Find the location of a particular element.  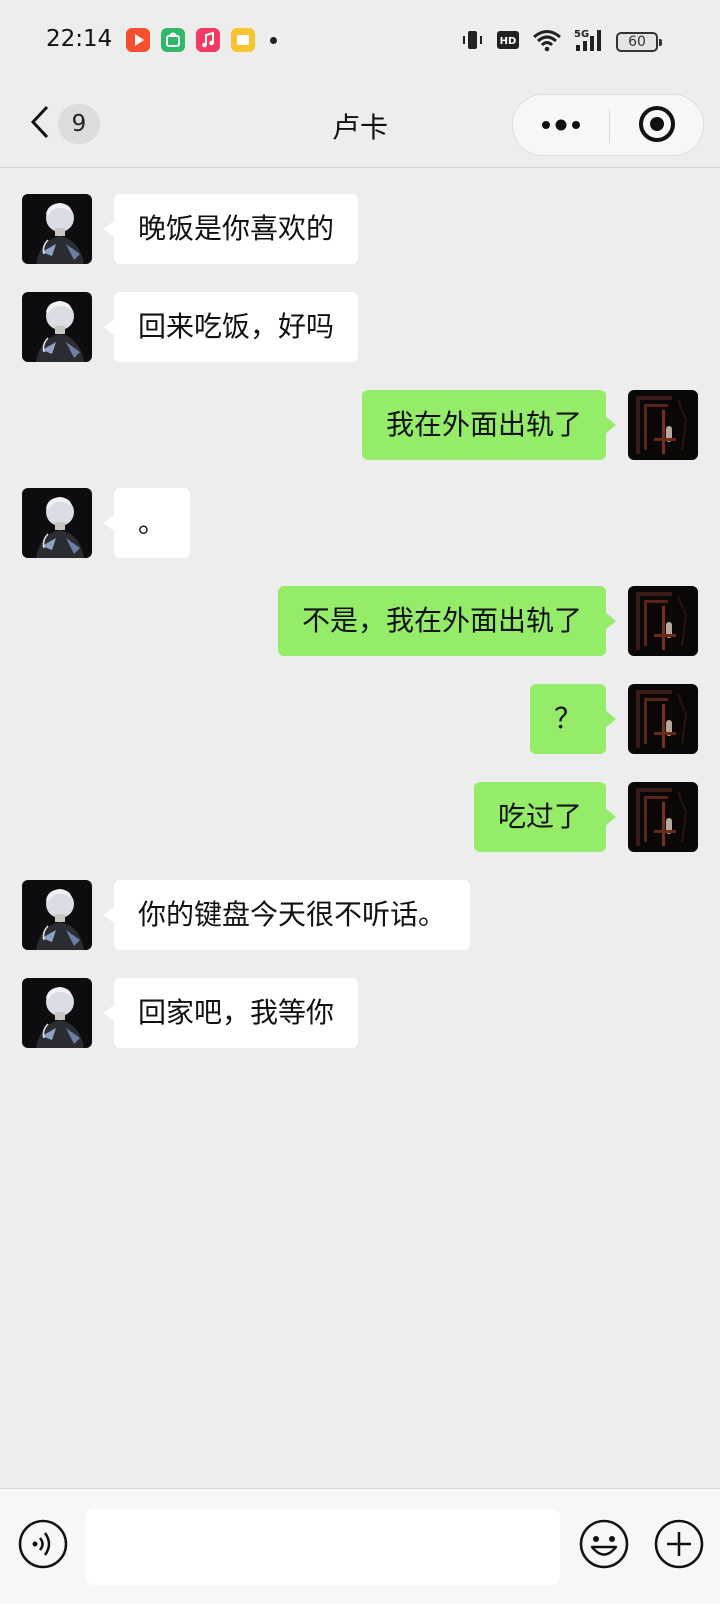

message-input is located at coordinates (323, 1547).